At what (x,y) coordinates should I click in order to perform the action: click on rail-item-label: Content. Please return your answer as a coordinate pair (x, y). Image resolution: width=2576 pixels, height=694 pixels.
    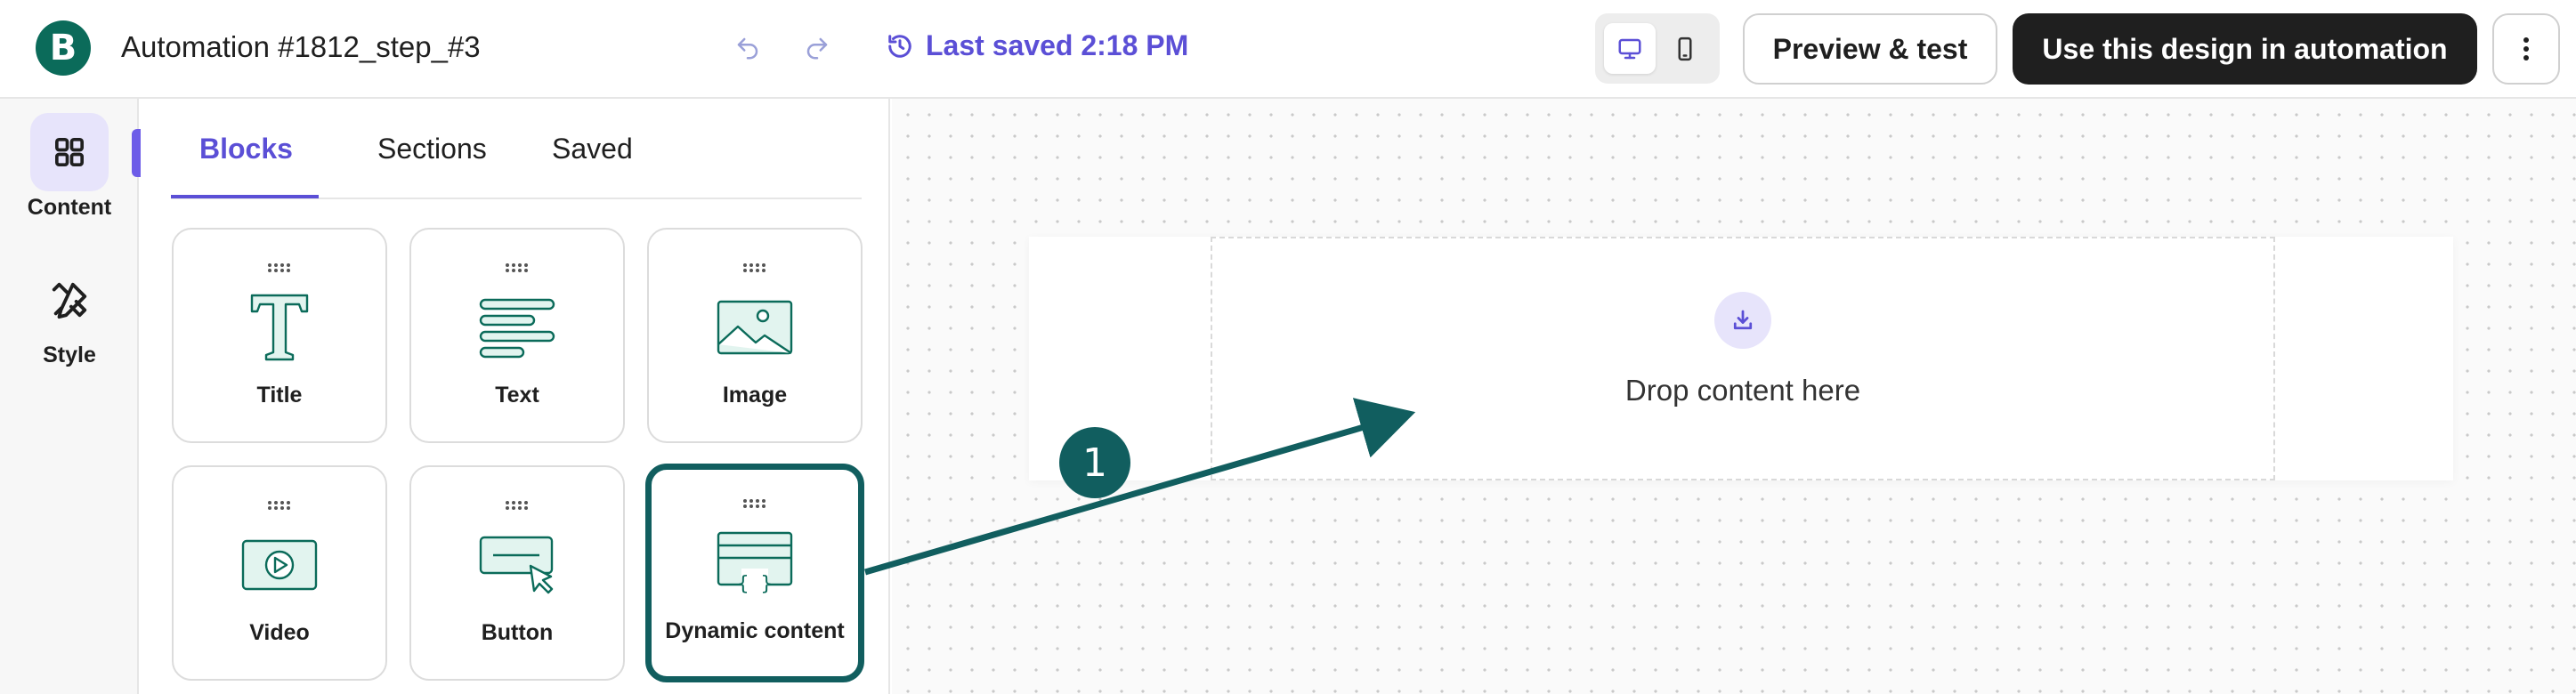
    Looking at the image, I should click on (69, 207).